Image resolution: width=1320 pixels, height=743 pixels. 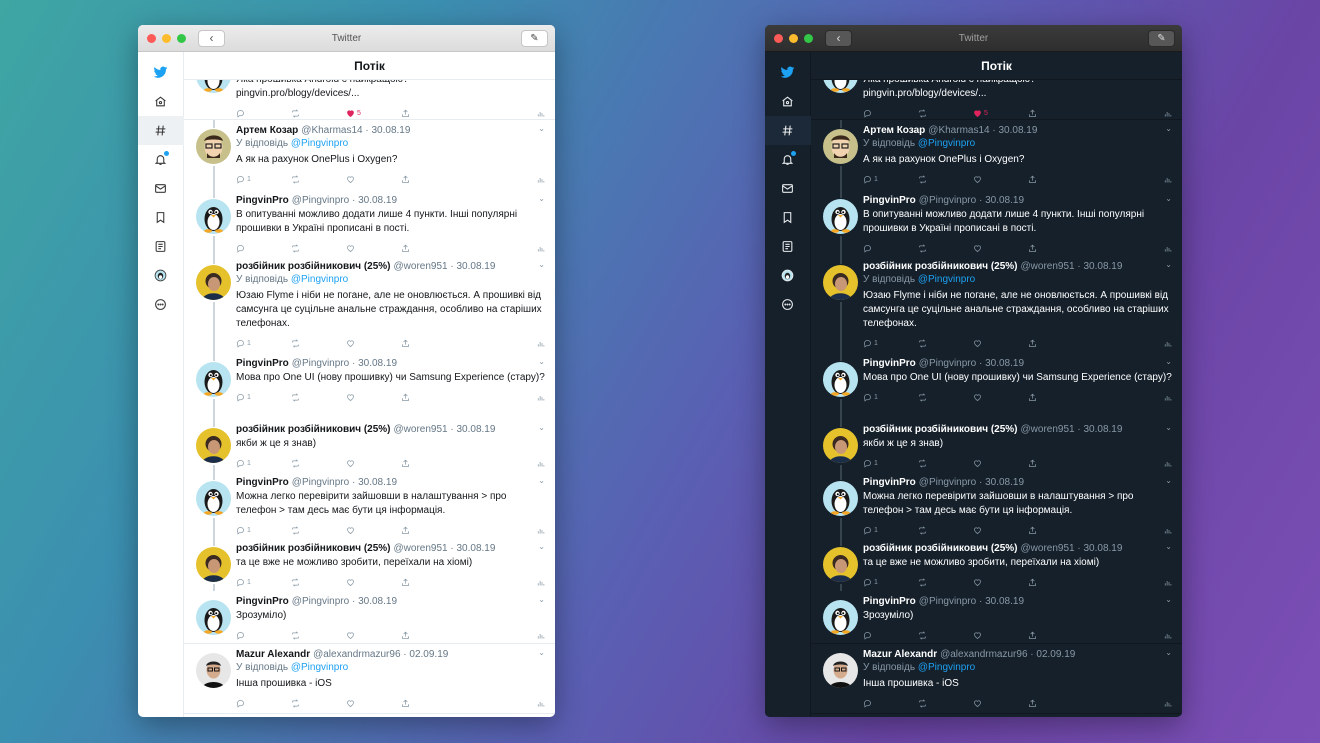 I want to click on sidebar-messages-envelope-button, so click(x=788, y=188).